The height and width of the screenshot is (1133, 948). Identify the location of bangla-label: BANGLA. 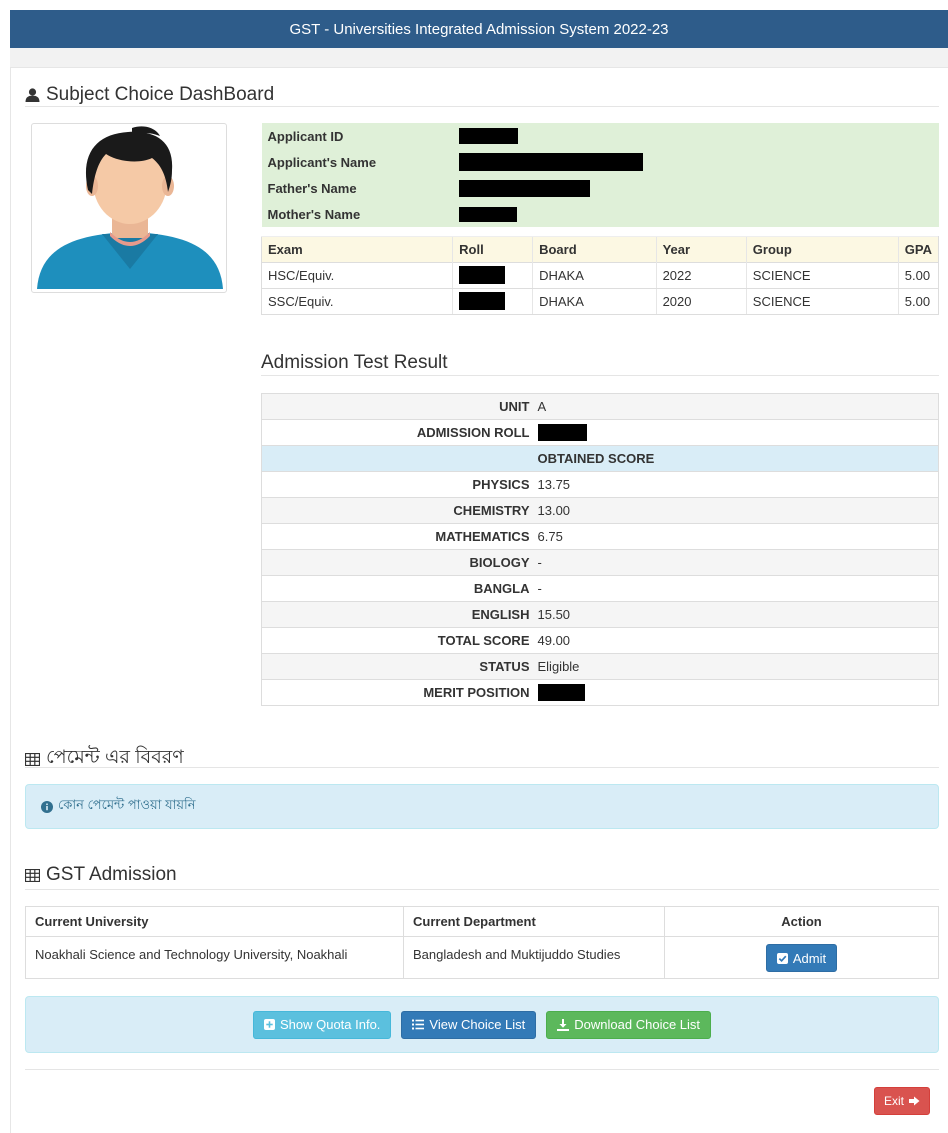
(397, 588).